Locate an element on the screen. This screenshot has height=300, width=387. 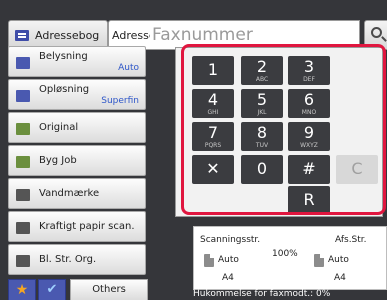
key-8: 8 TUV is located at coordinates (262, 136).